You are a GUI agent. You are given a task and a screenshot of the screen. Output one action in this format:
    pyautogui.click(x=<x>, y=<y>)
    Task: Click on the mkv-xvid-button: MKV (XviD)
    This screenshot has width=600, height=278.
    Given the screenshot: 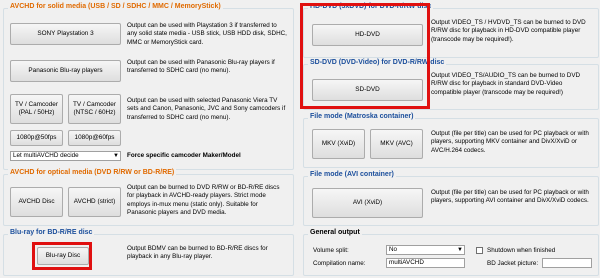 What is the action you would take?
    pyautogui.click(x=338, y=144)
    